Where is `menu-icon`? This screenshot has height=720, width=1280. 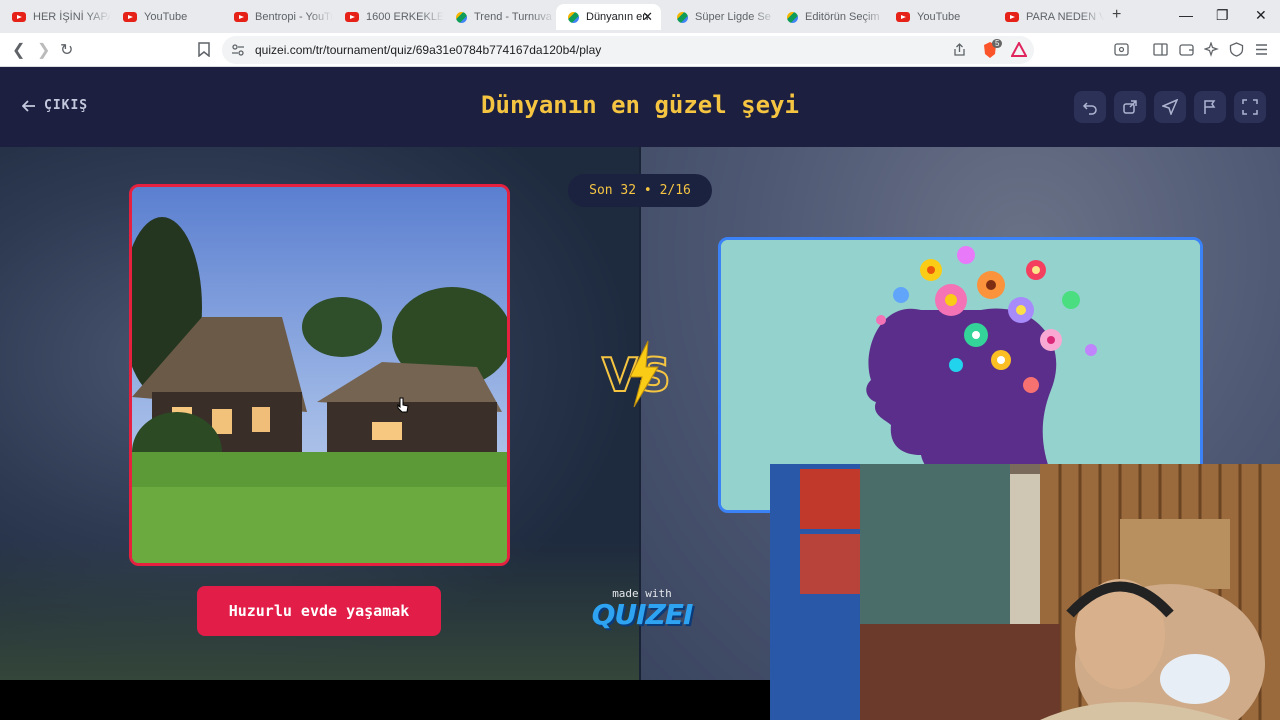 menu-icon is located at coordinates (1261, 49).